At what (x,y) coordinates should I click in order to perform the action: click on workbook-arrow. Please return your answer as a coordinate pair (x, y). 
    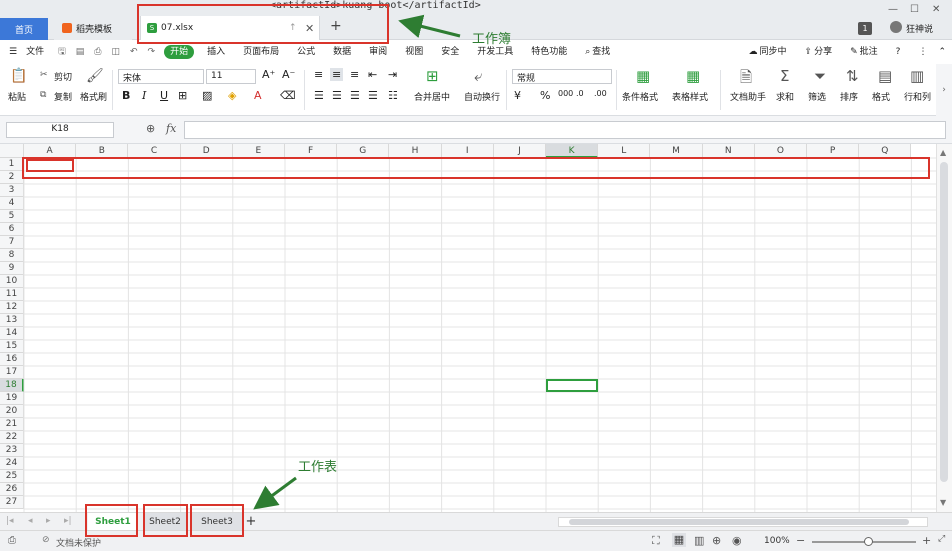
    Looking at the image, I should click on (429, 26).